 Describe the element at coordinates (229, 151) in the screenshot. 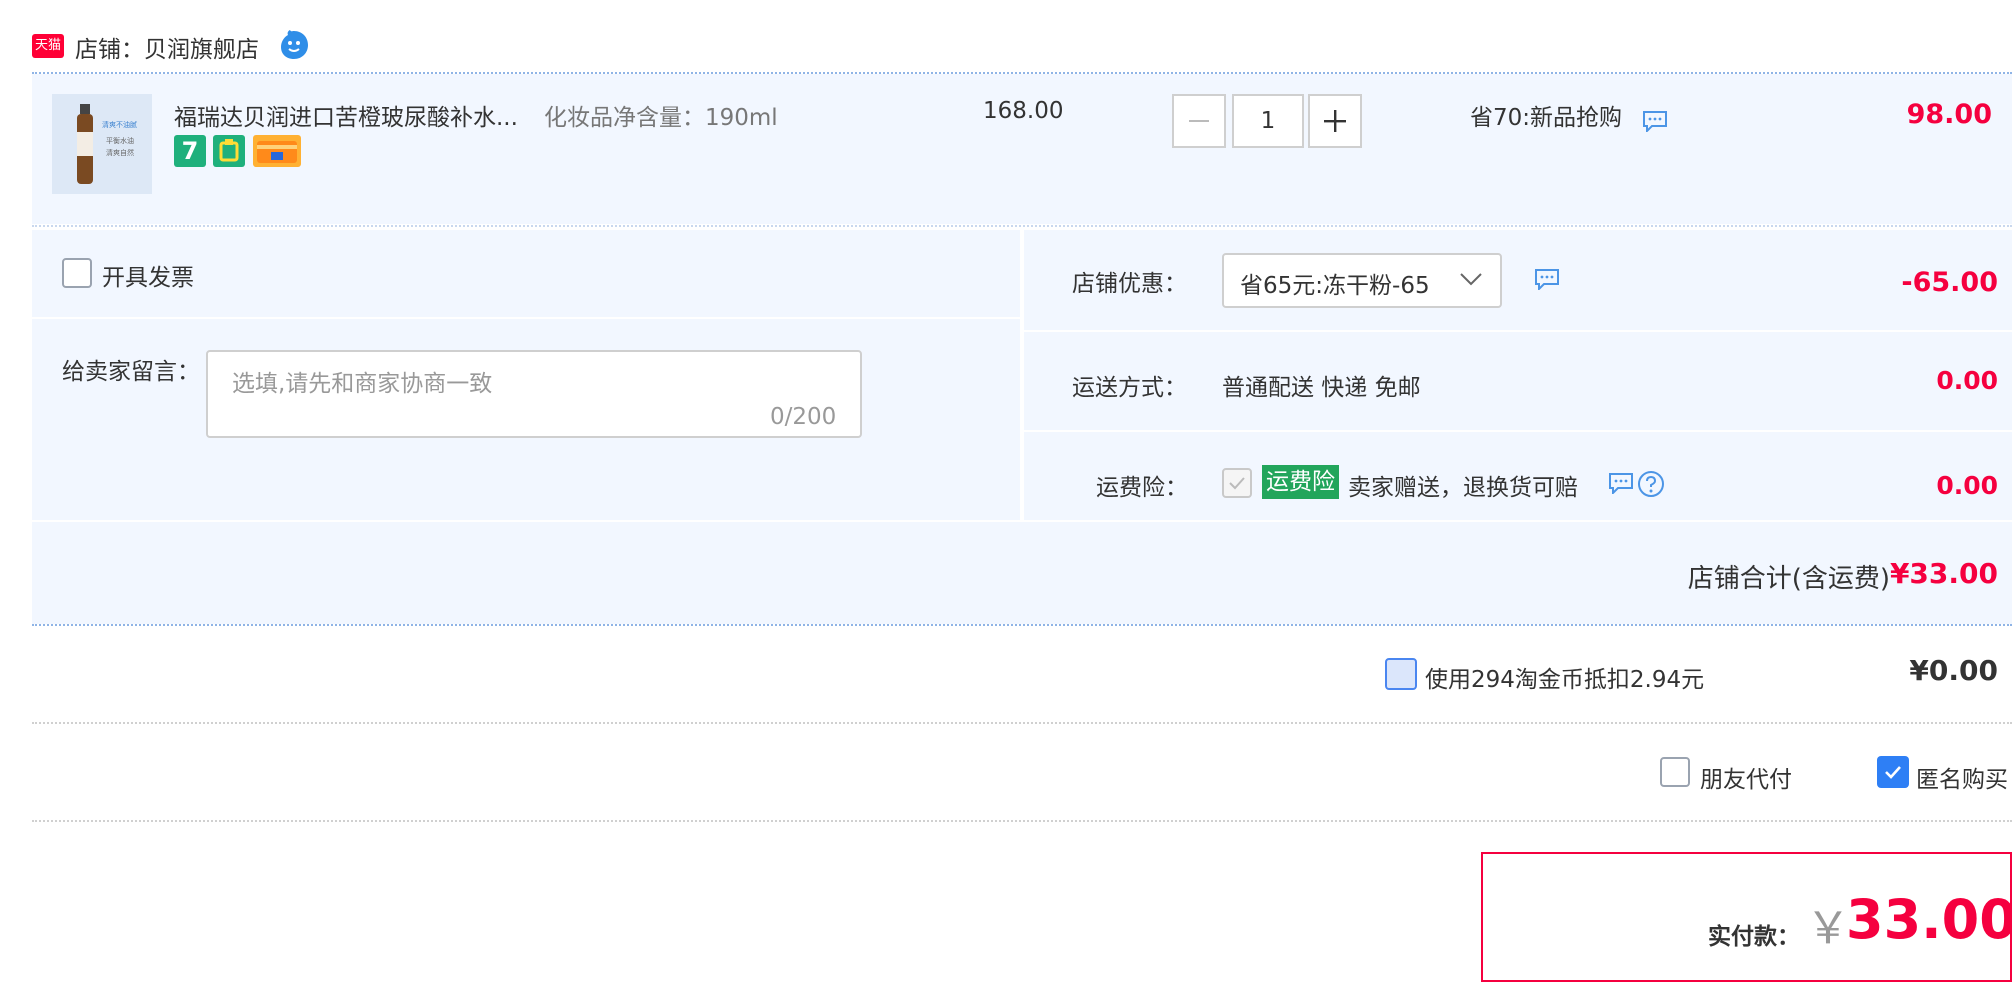

I see `guarantee-icon` at that location.